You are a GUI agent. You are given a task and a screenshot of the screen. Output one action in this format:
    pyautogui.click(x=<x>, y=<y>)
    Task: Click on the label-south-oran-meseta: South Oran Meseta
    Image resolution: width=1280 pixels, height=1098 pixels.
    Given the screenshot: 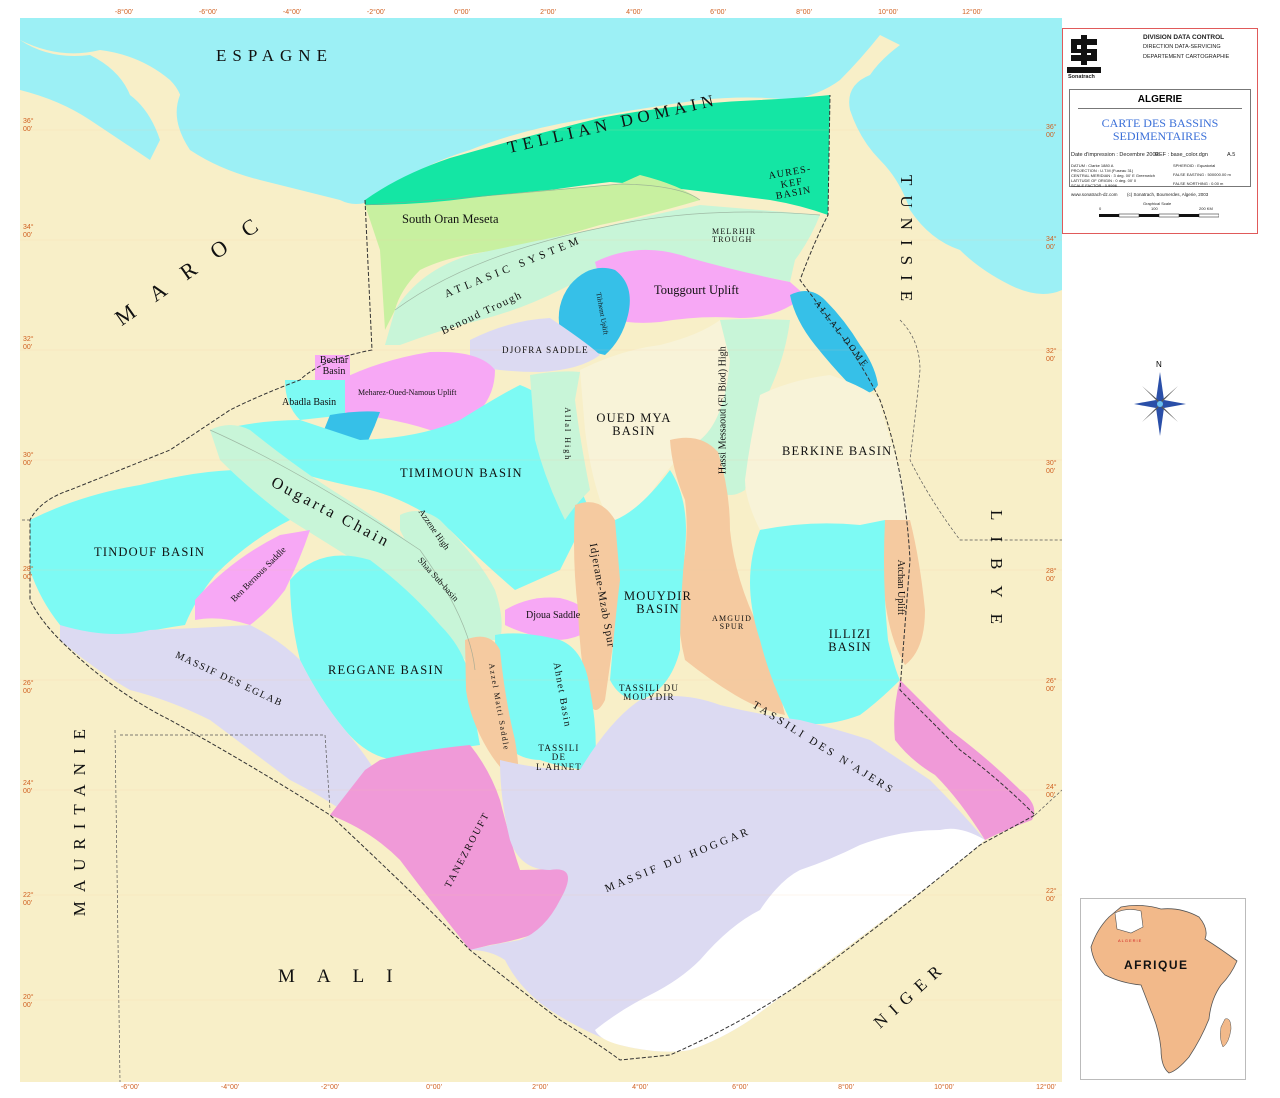 What is the action you would take?
    pyautogui.click(x=450, y=219)
    